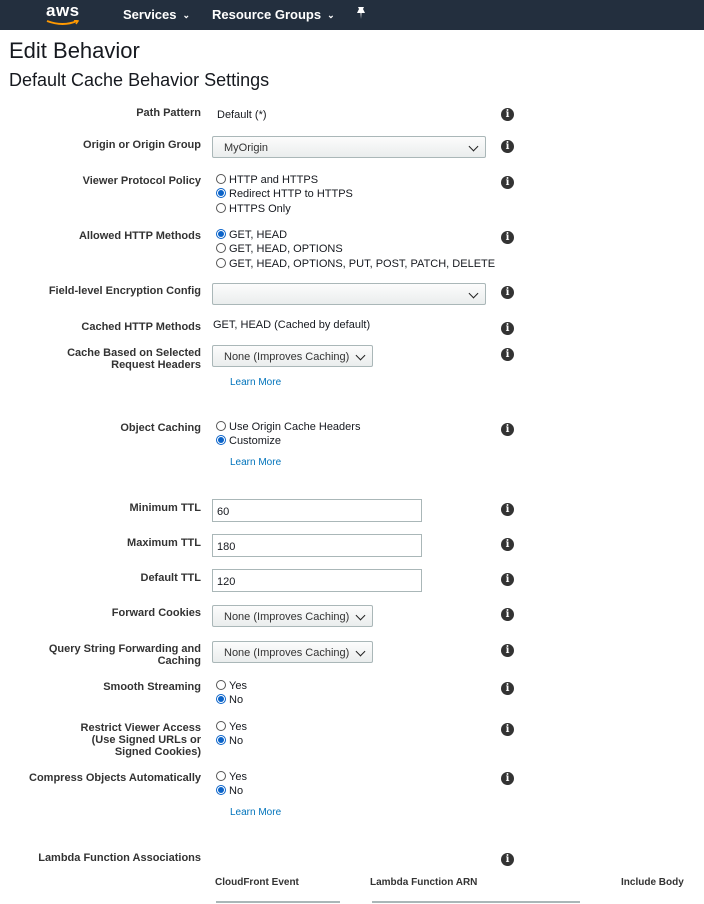 The height and width of the screenshot is (904, 704). Describe the element at coordinates (361, 13) in the screenshot. I see `pin-icon` at that location.